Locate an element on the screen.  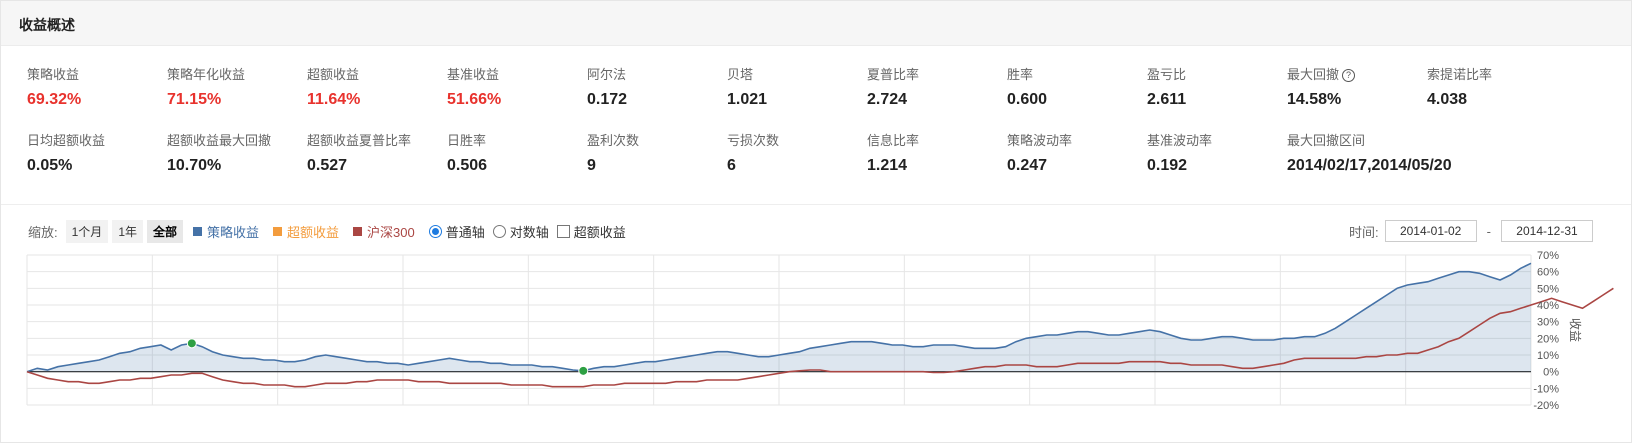
metric-label: 超额收益 is located at coordinates (379, 73).